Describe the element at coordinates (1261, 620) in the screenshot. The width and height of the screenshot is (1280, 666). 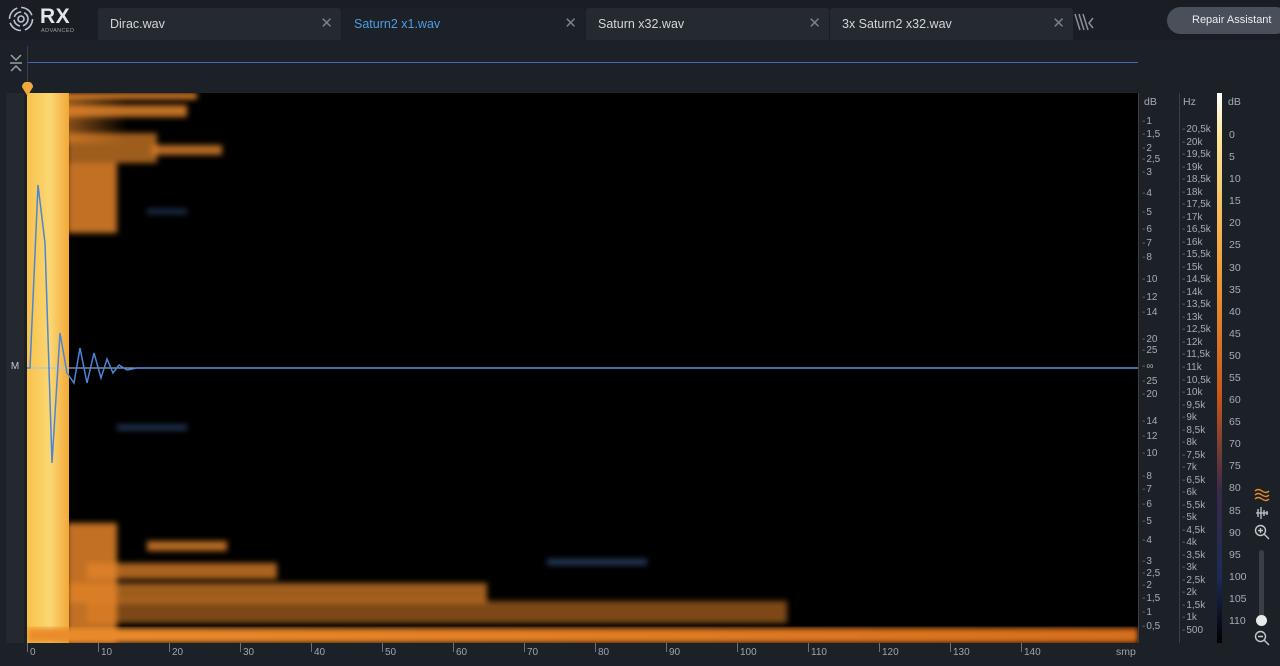
I see `zoom-slider-handle` at that location.